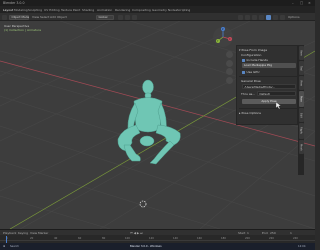  Describe the element at coordinates (291, 233) in the screenshot. I see `current-frame-field: 1` at that location.